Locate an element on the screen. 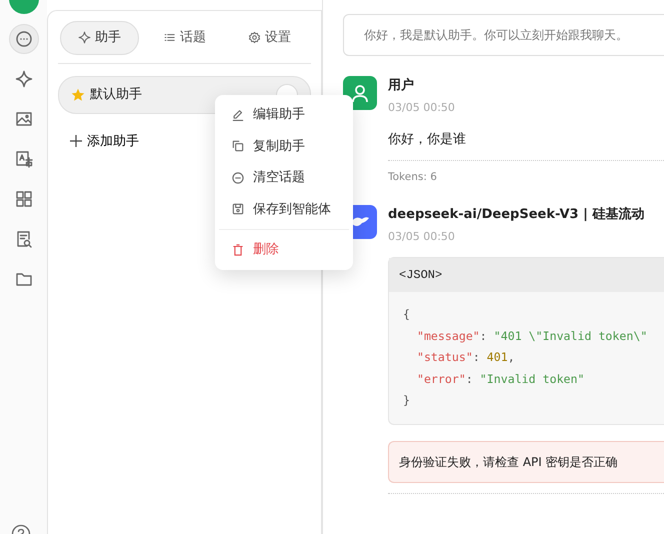 The height and width of the screenshot is (534, 664). plus-icon is located at coordinates (76, 141).